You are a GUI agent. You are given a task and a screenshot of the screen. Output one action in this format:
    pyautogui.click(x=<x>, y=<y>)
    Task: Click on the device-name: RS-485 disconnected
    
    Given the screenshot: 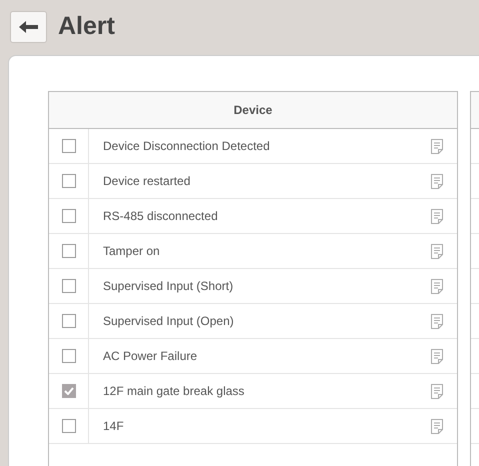 What is the action you would take?
    pyautogui.click(x=160, y=216)
    